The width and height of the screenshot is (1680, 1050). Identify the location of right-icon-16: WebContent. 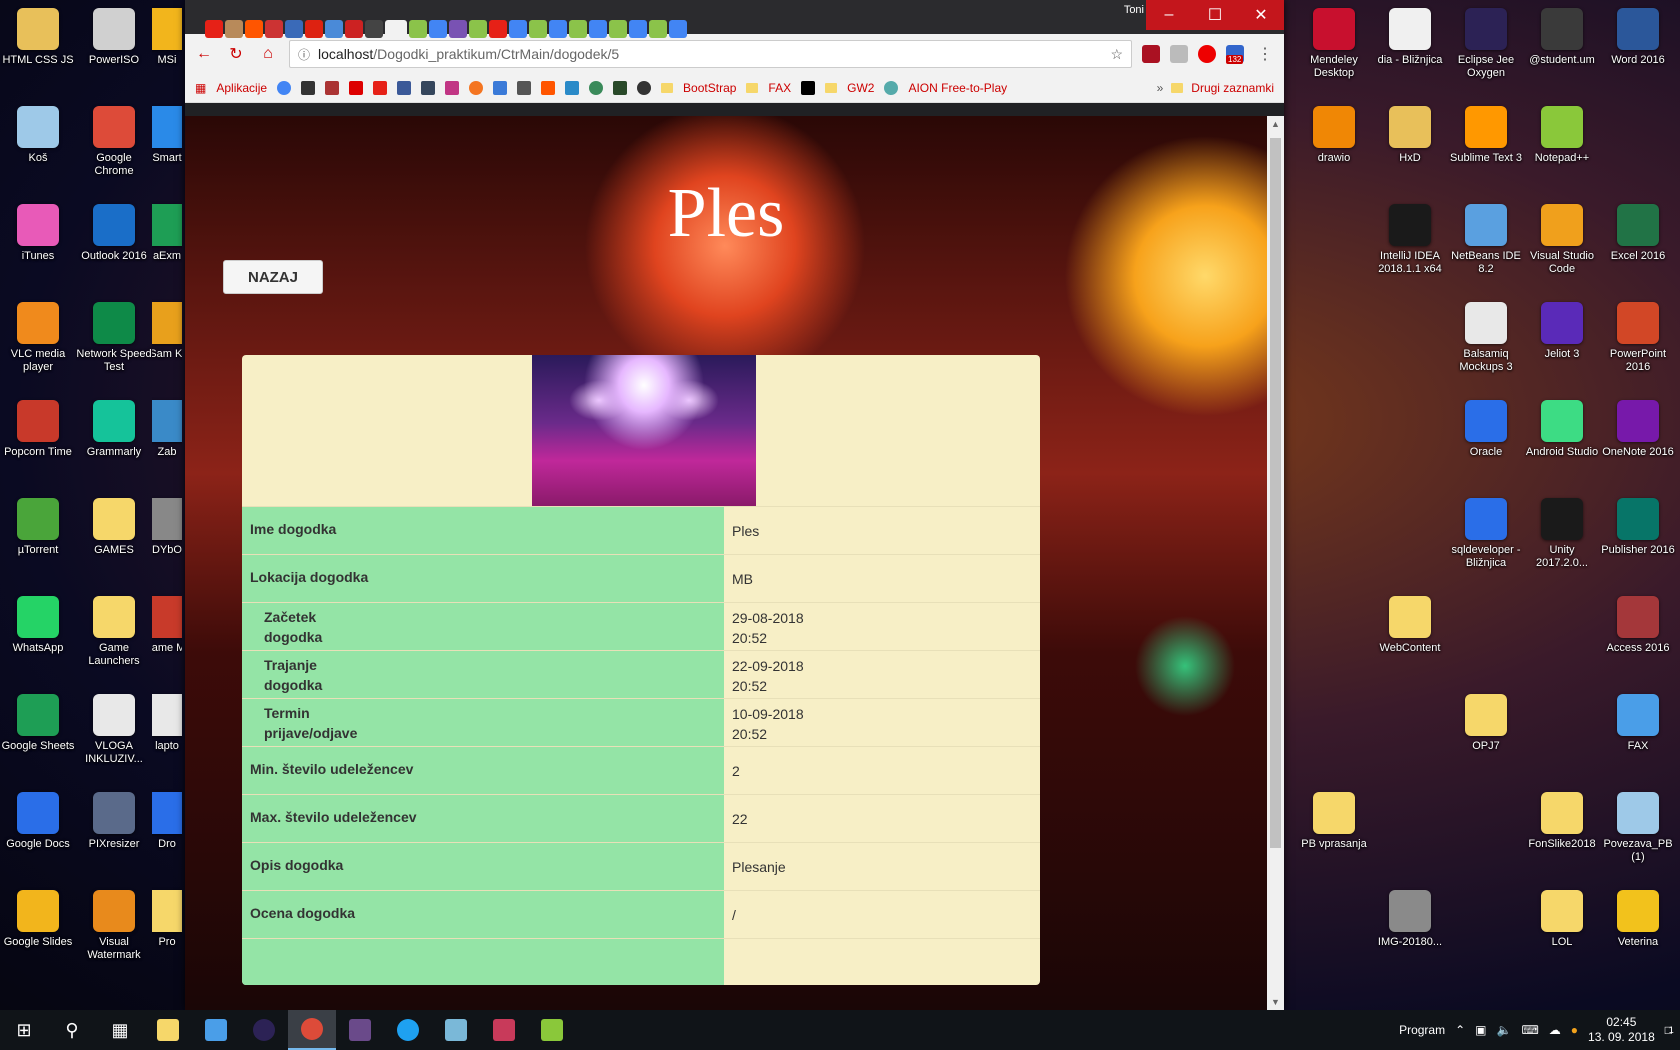
(1410, 637).